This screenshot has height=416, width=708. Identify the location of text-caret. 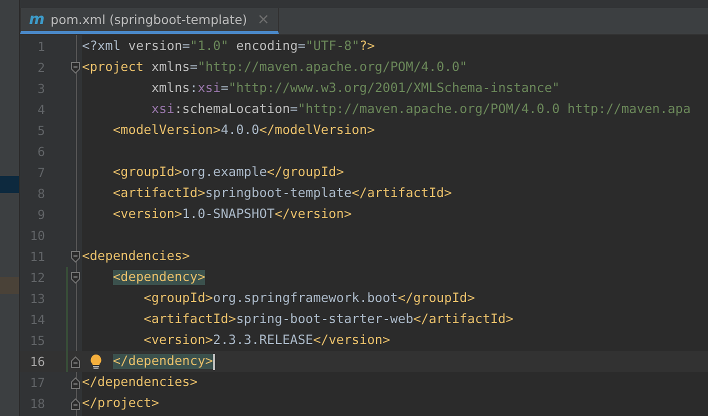
(214, 362).